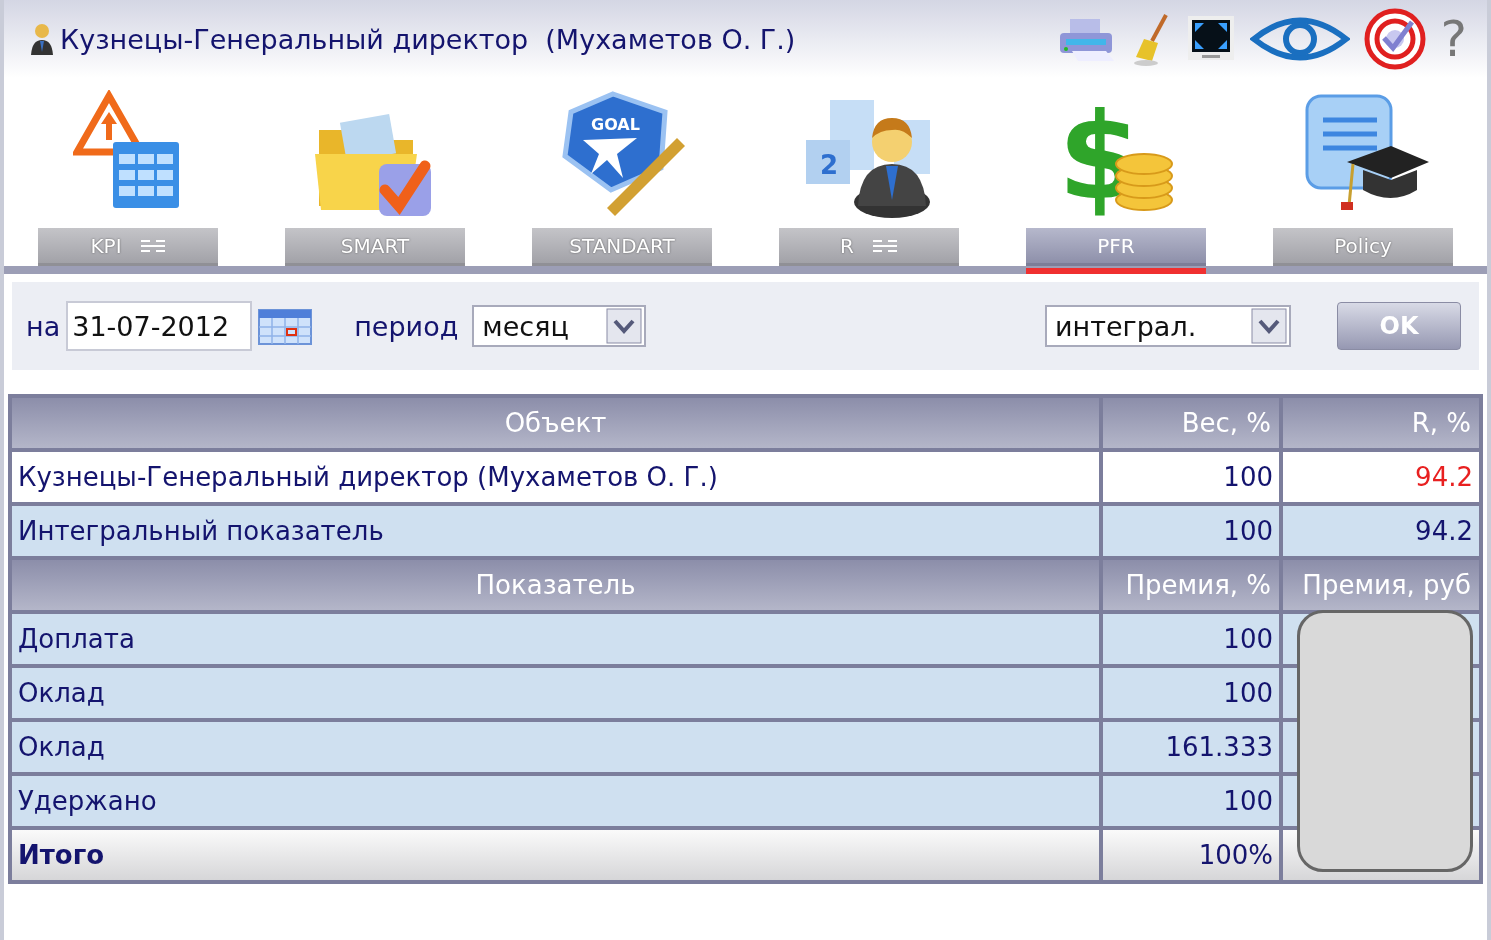  Describe the element at coordinates (159, 326) in the screenshot. I see `date-field: 31-07-2012` at that location.